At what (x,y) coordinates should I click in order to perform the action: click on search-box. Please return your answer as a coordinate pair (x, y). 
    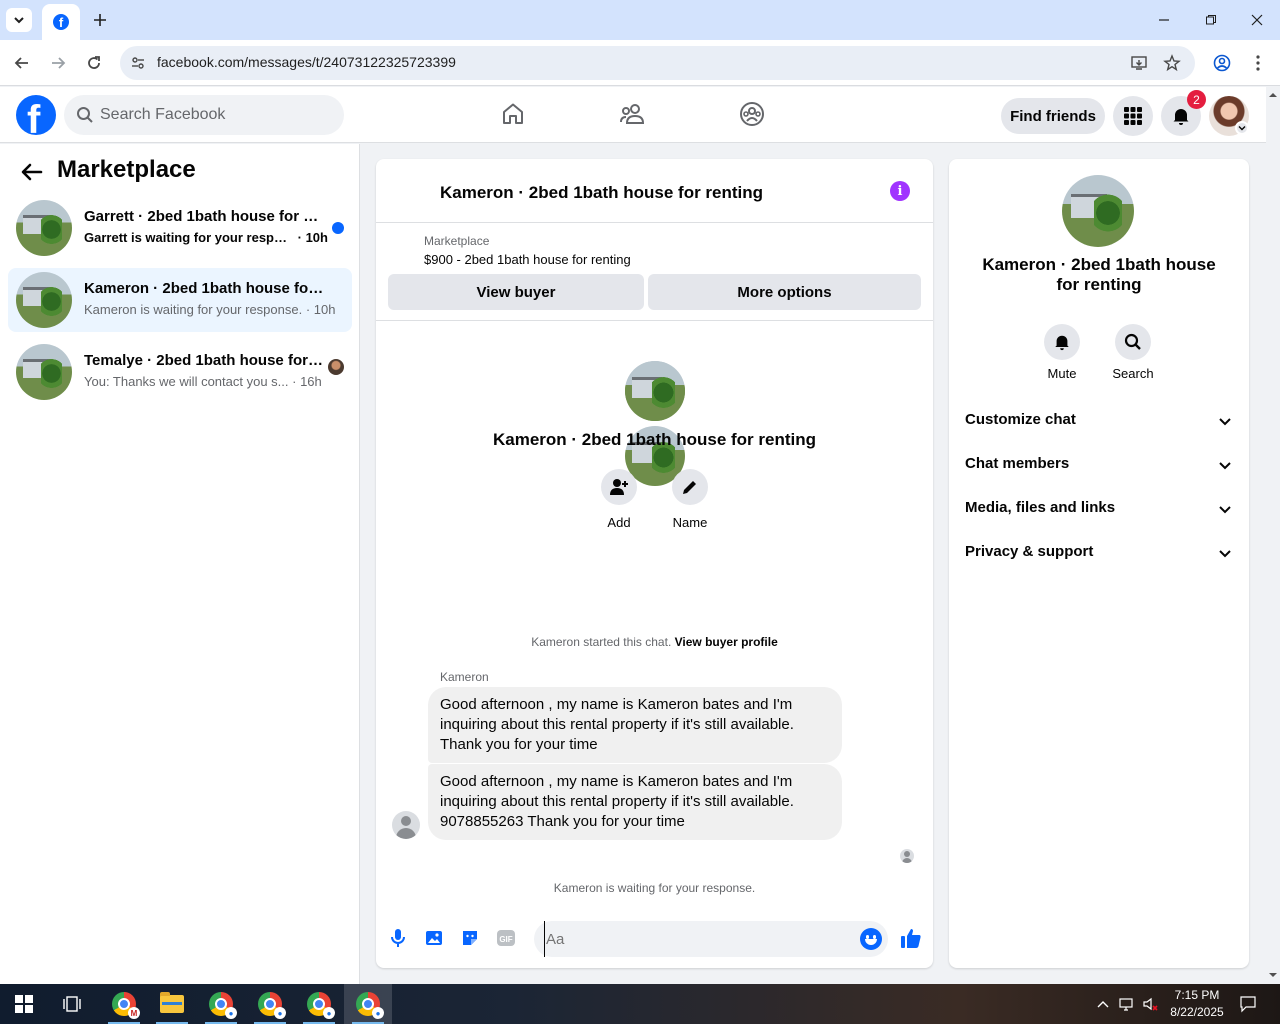
    Looking at the image, I should click on (204, 115).